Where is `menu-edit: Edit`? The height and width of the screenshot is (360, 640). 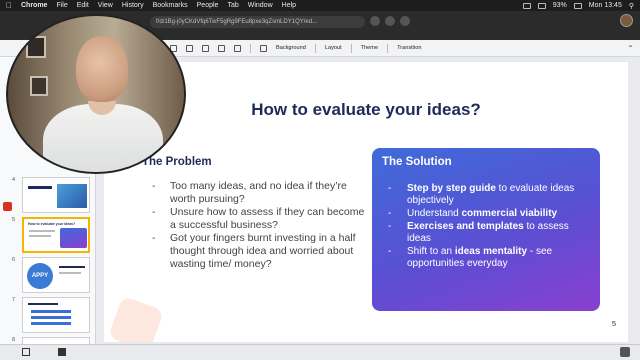
menu-edit: Edit is located at coordinates (83, 5).